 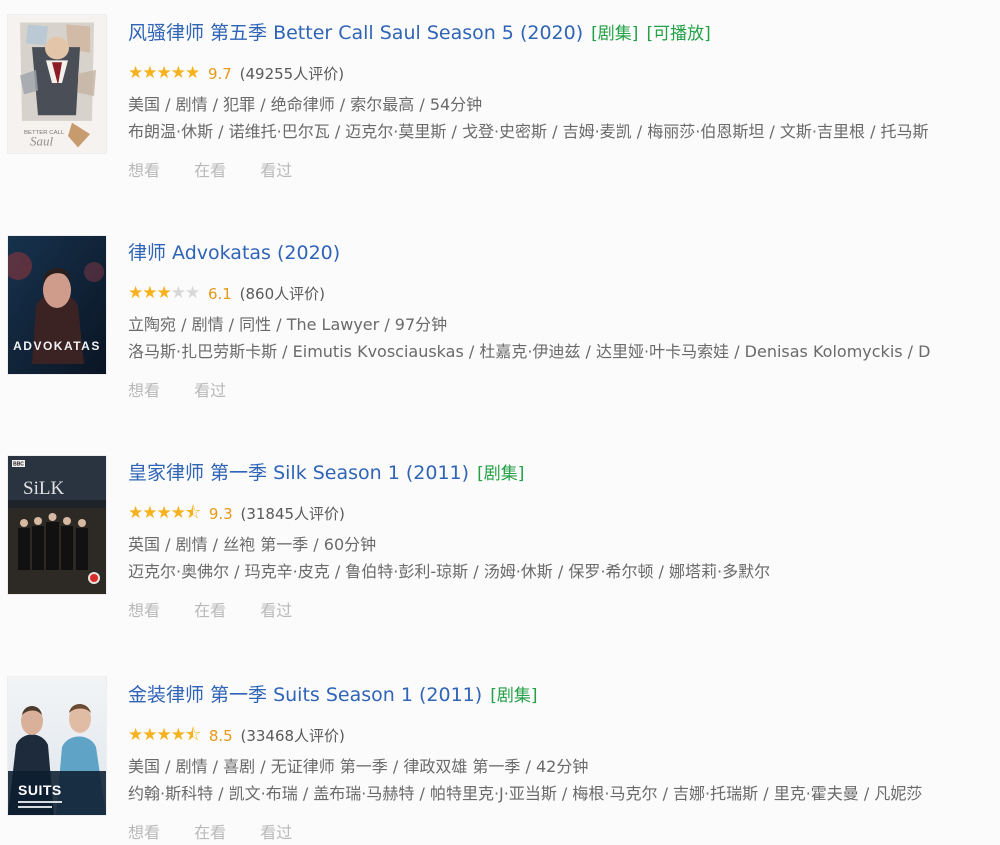 I want to click on poster-image: SUITS, so click(x=57, y=746).